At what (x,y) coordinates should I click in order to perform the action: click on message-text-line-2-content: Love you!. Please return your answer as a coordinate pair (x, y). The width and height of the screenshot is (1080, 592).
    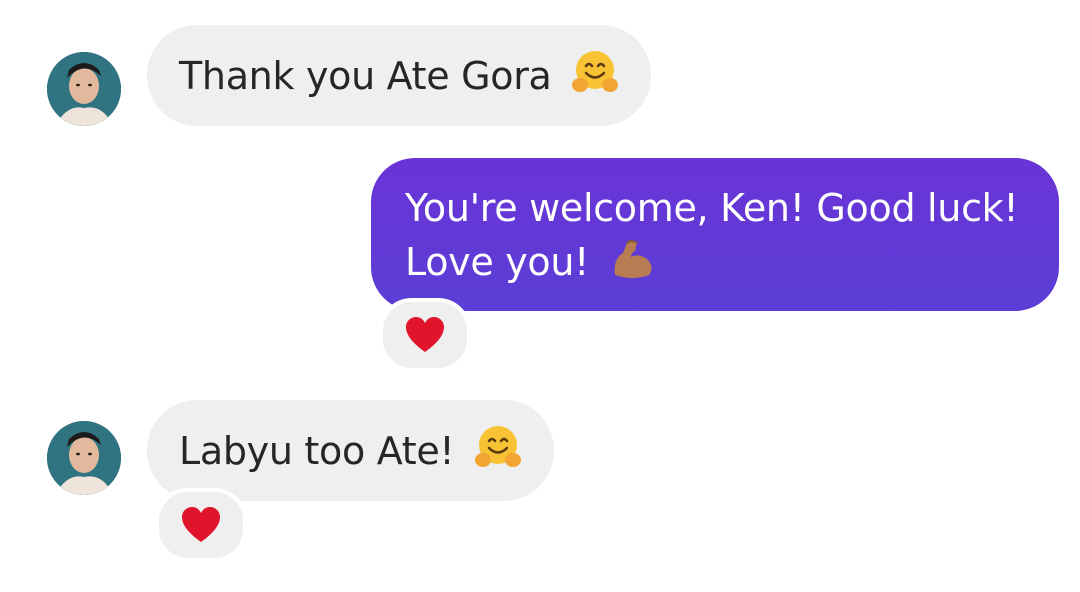
    Looking at the image, I should click on (497, 262).